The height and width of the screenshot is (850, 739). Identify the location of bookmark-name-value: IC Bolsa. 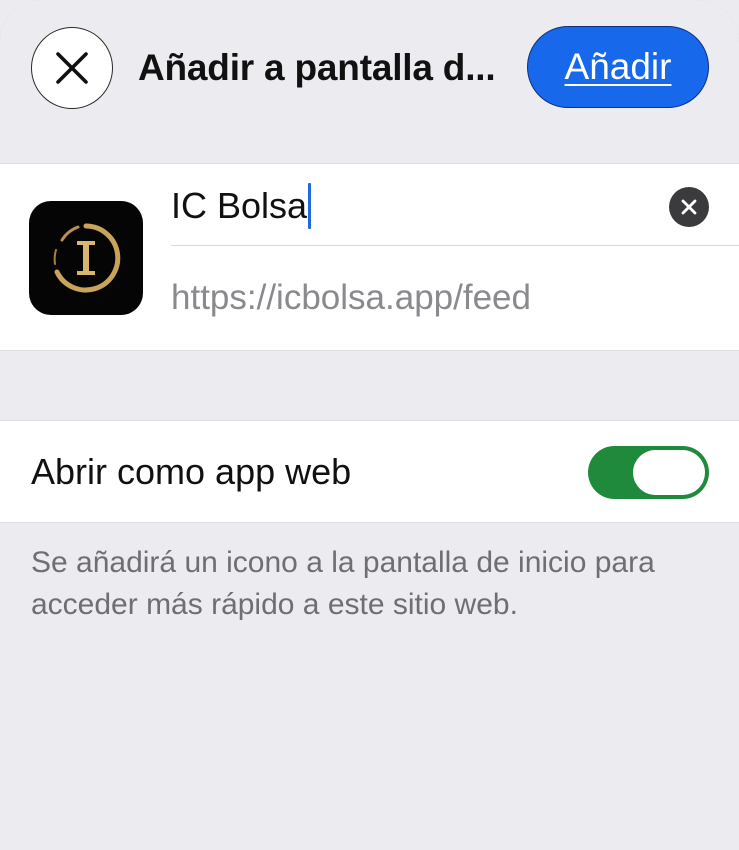
(239, 205).